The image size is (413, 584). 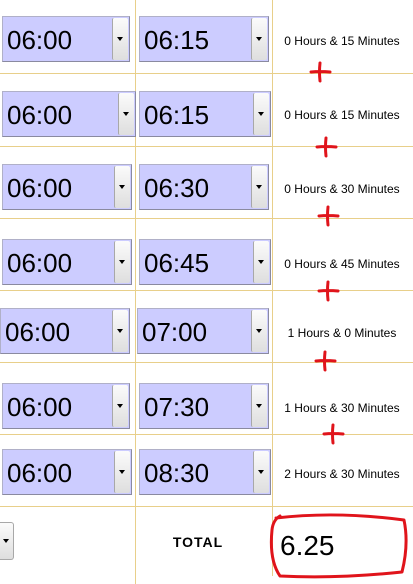 What do you see at coordinates (342, 189) in the screenshot?
I see `duration-text: 0 Hours & 30 Minutes` at bounding box center [342, 189].